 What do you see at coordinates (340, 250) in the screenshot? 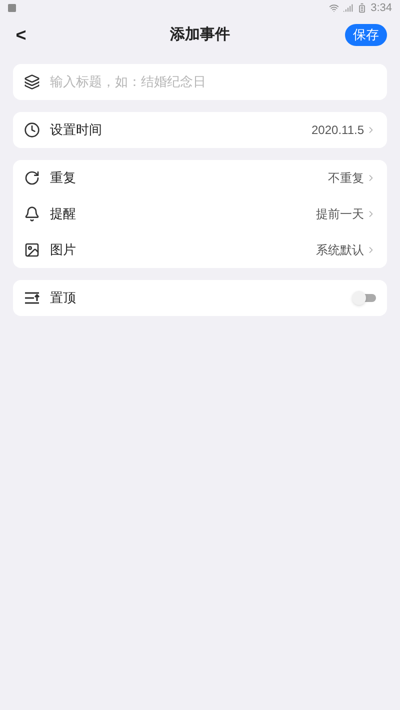
I see `row-value: 系统默认` at bounding box center [340, 250].